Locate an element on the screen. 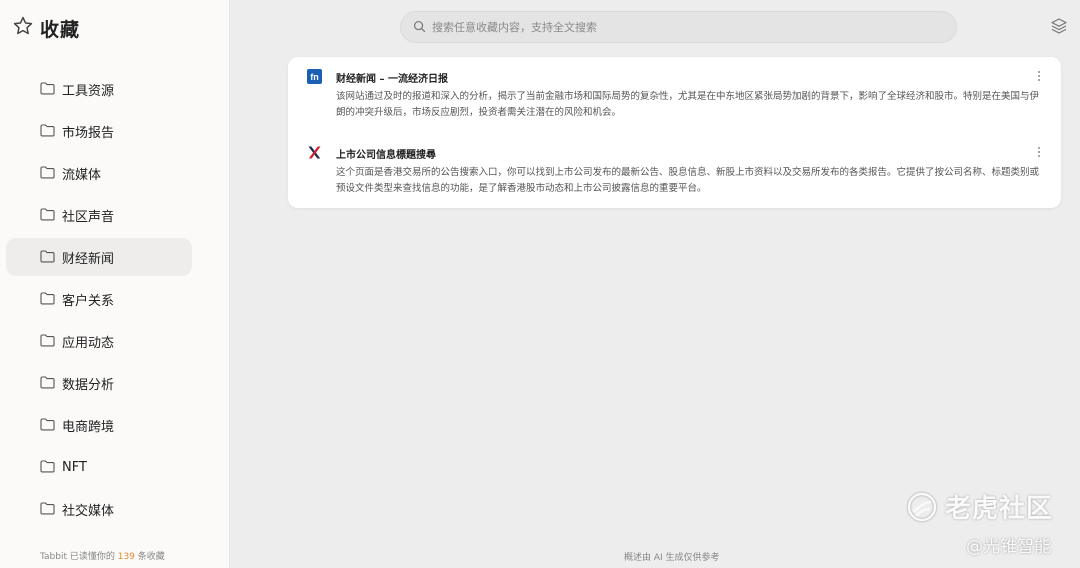 This screenshot has height=568, width=1080. sidebar-item-community: 社区声音 is located at coordinates (99, 215).